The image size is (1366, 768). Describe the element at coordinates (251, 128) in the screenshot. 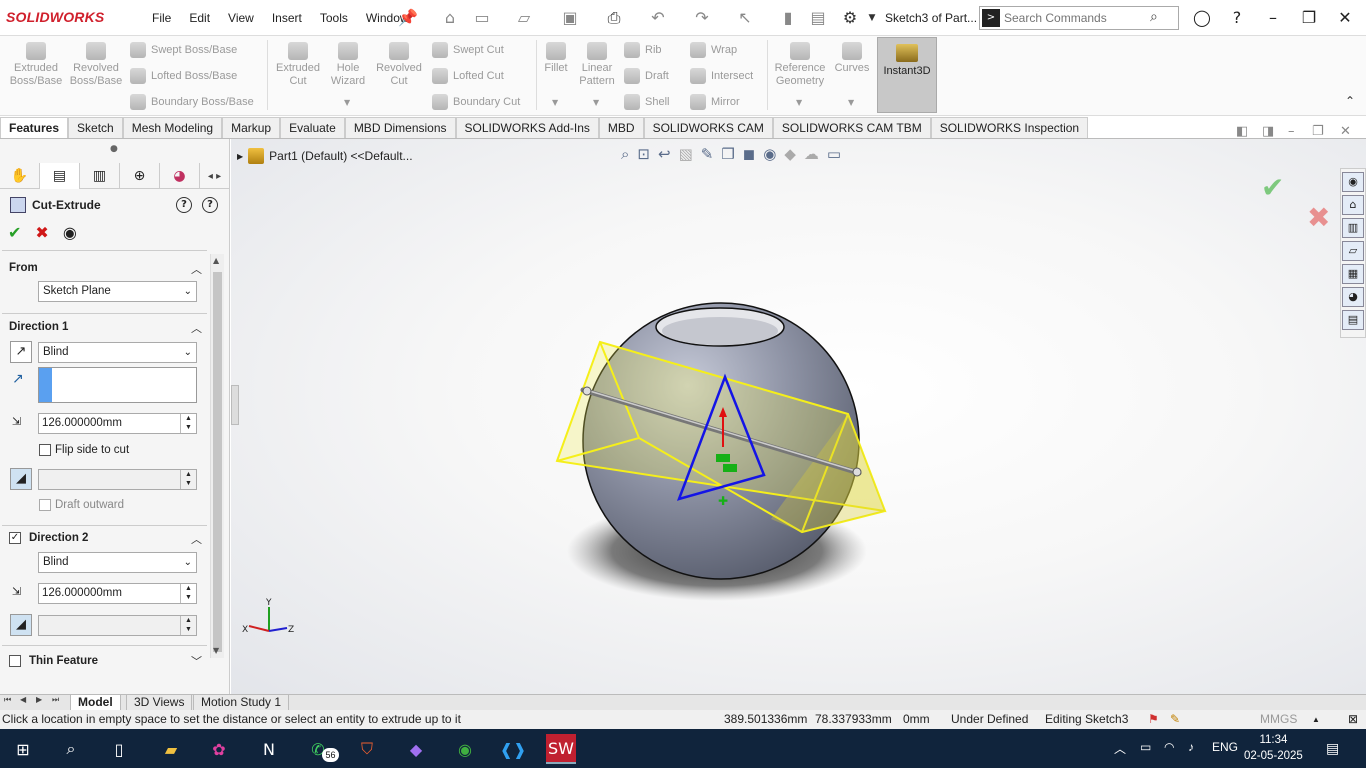

I see `tab-markup: Markup` at that location.